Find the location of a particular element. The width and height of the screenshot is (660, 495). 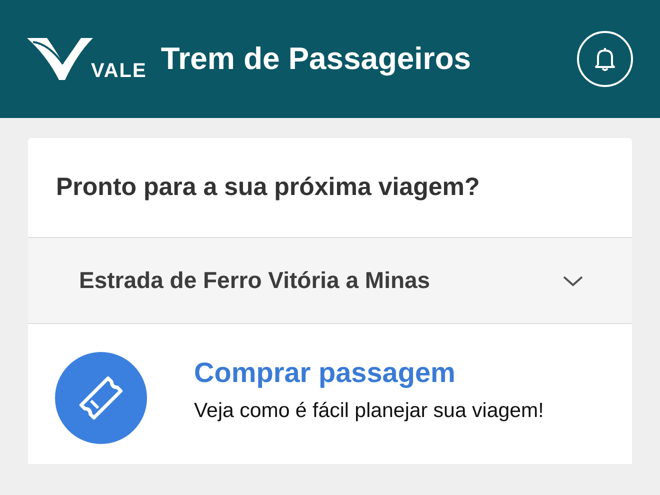

card-heading: Pronto para a sua próxima viagem? is located at coordinates (268, 187).